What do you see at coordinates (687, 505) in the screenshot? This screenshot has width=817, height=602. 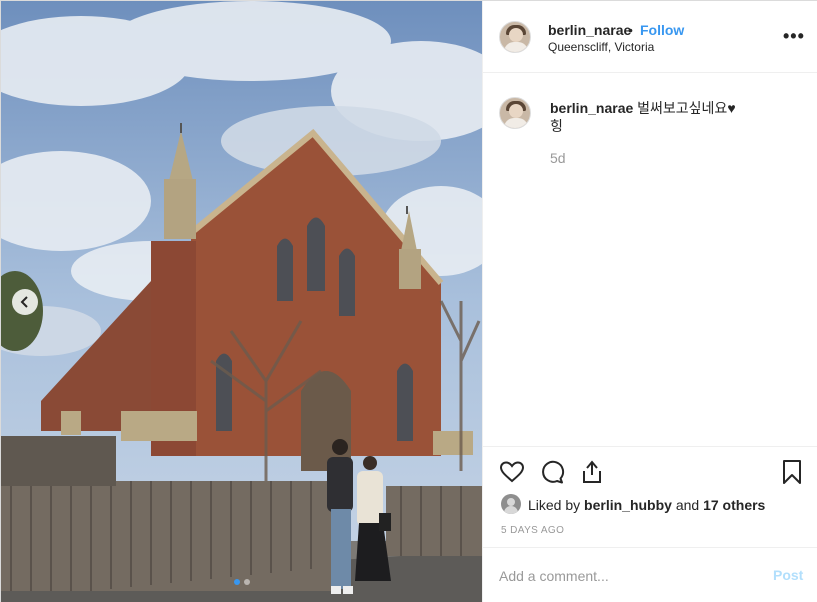 I see `likes-and: and` at bounding box center [687, 505].